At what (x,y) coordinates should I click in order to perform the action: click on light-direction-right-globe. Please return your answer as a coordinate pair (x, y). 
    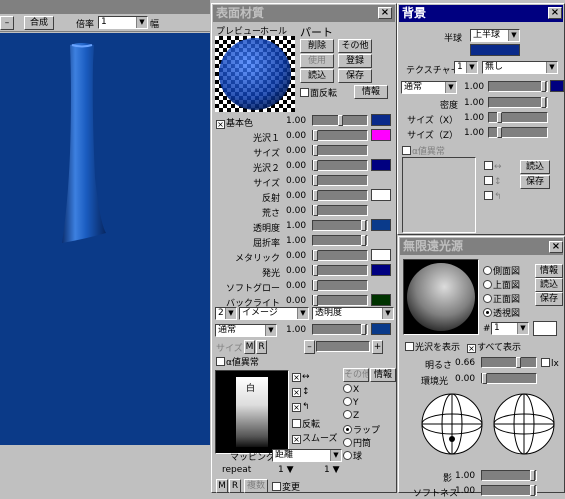
    Looking at the image, I should click on (524, 424).